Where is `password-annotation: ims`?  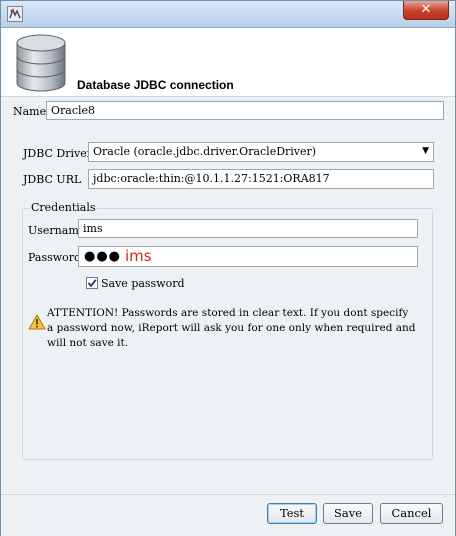
password-annotation: ims is located at coordinates (138, 256).